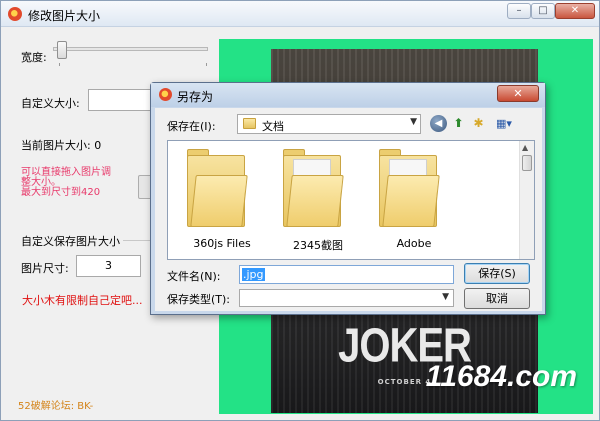 Image resolution: width=600 pixels, height=421 pixels. What do you see at coordinates (15, 14) in the screenshot?
I see `app-icon` at bounding box center [15, 14].